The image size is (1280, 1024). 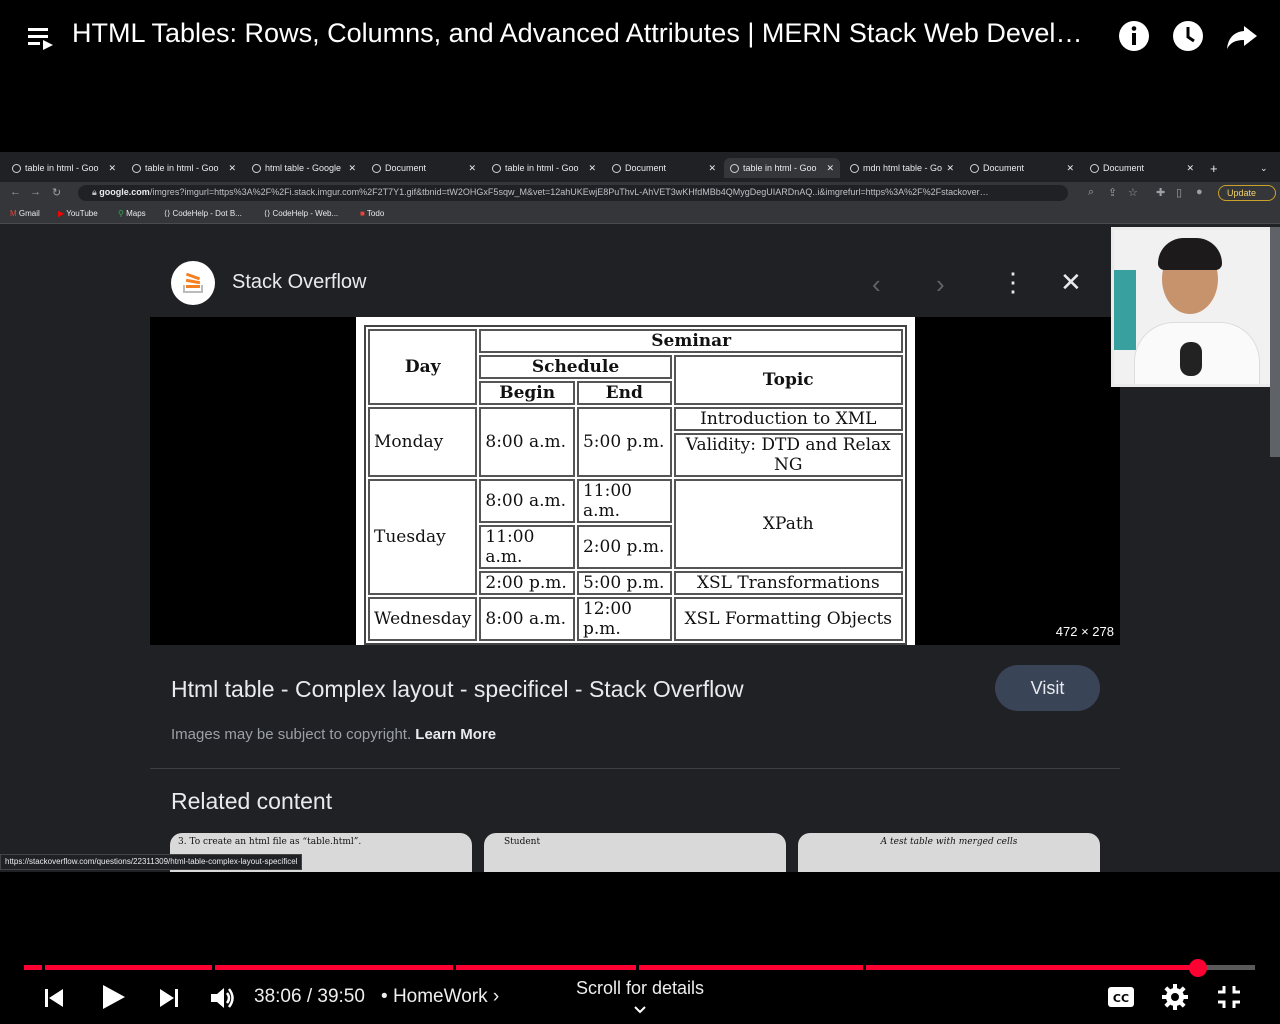 What do you see at coordinates (940, 284) in the screenshot?
I see `next-icon: ›` at bounding box center [940, 284].